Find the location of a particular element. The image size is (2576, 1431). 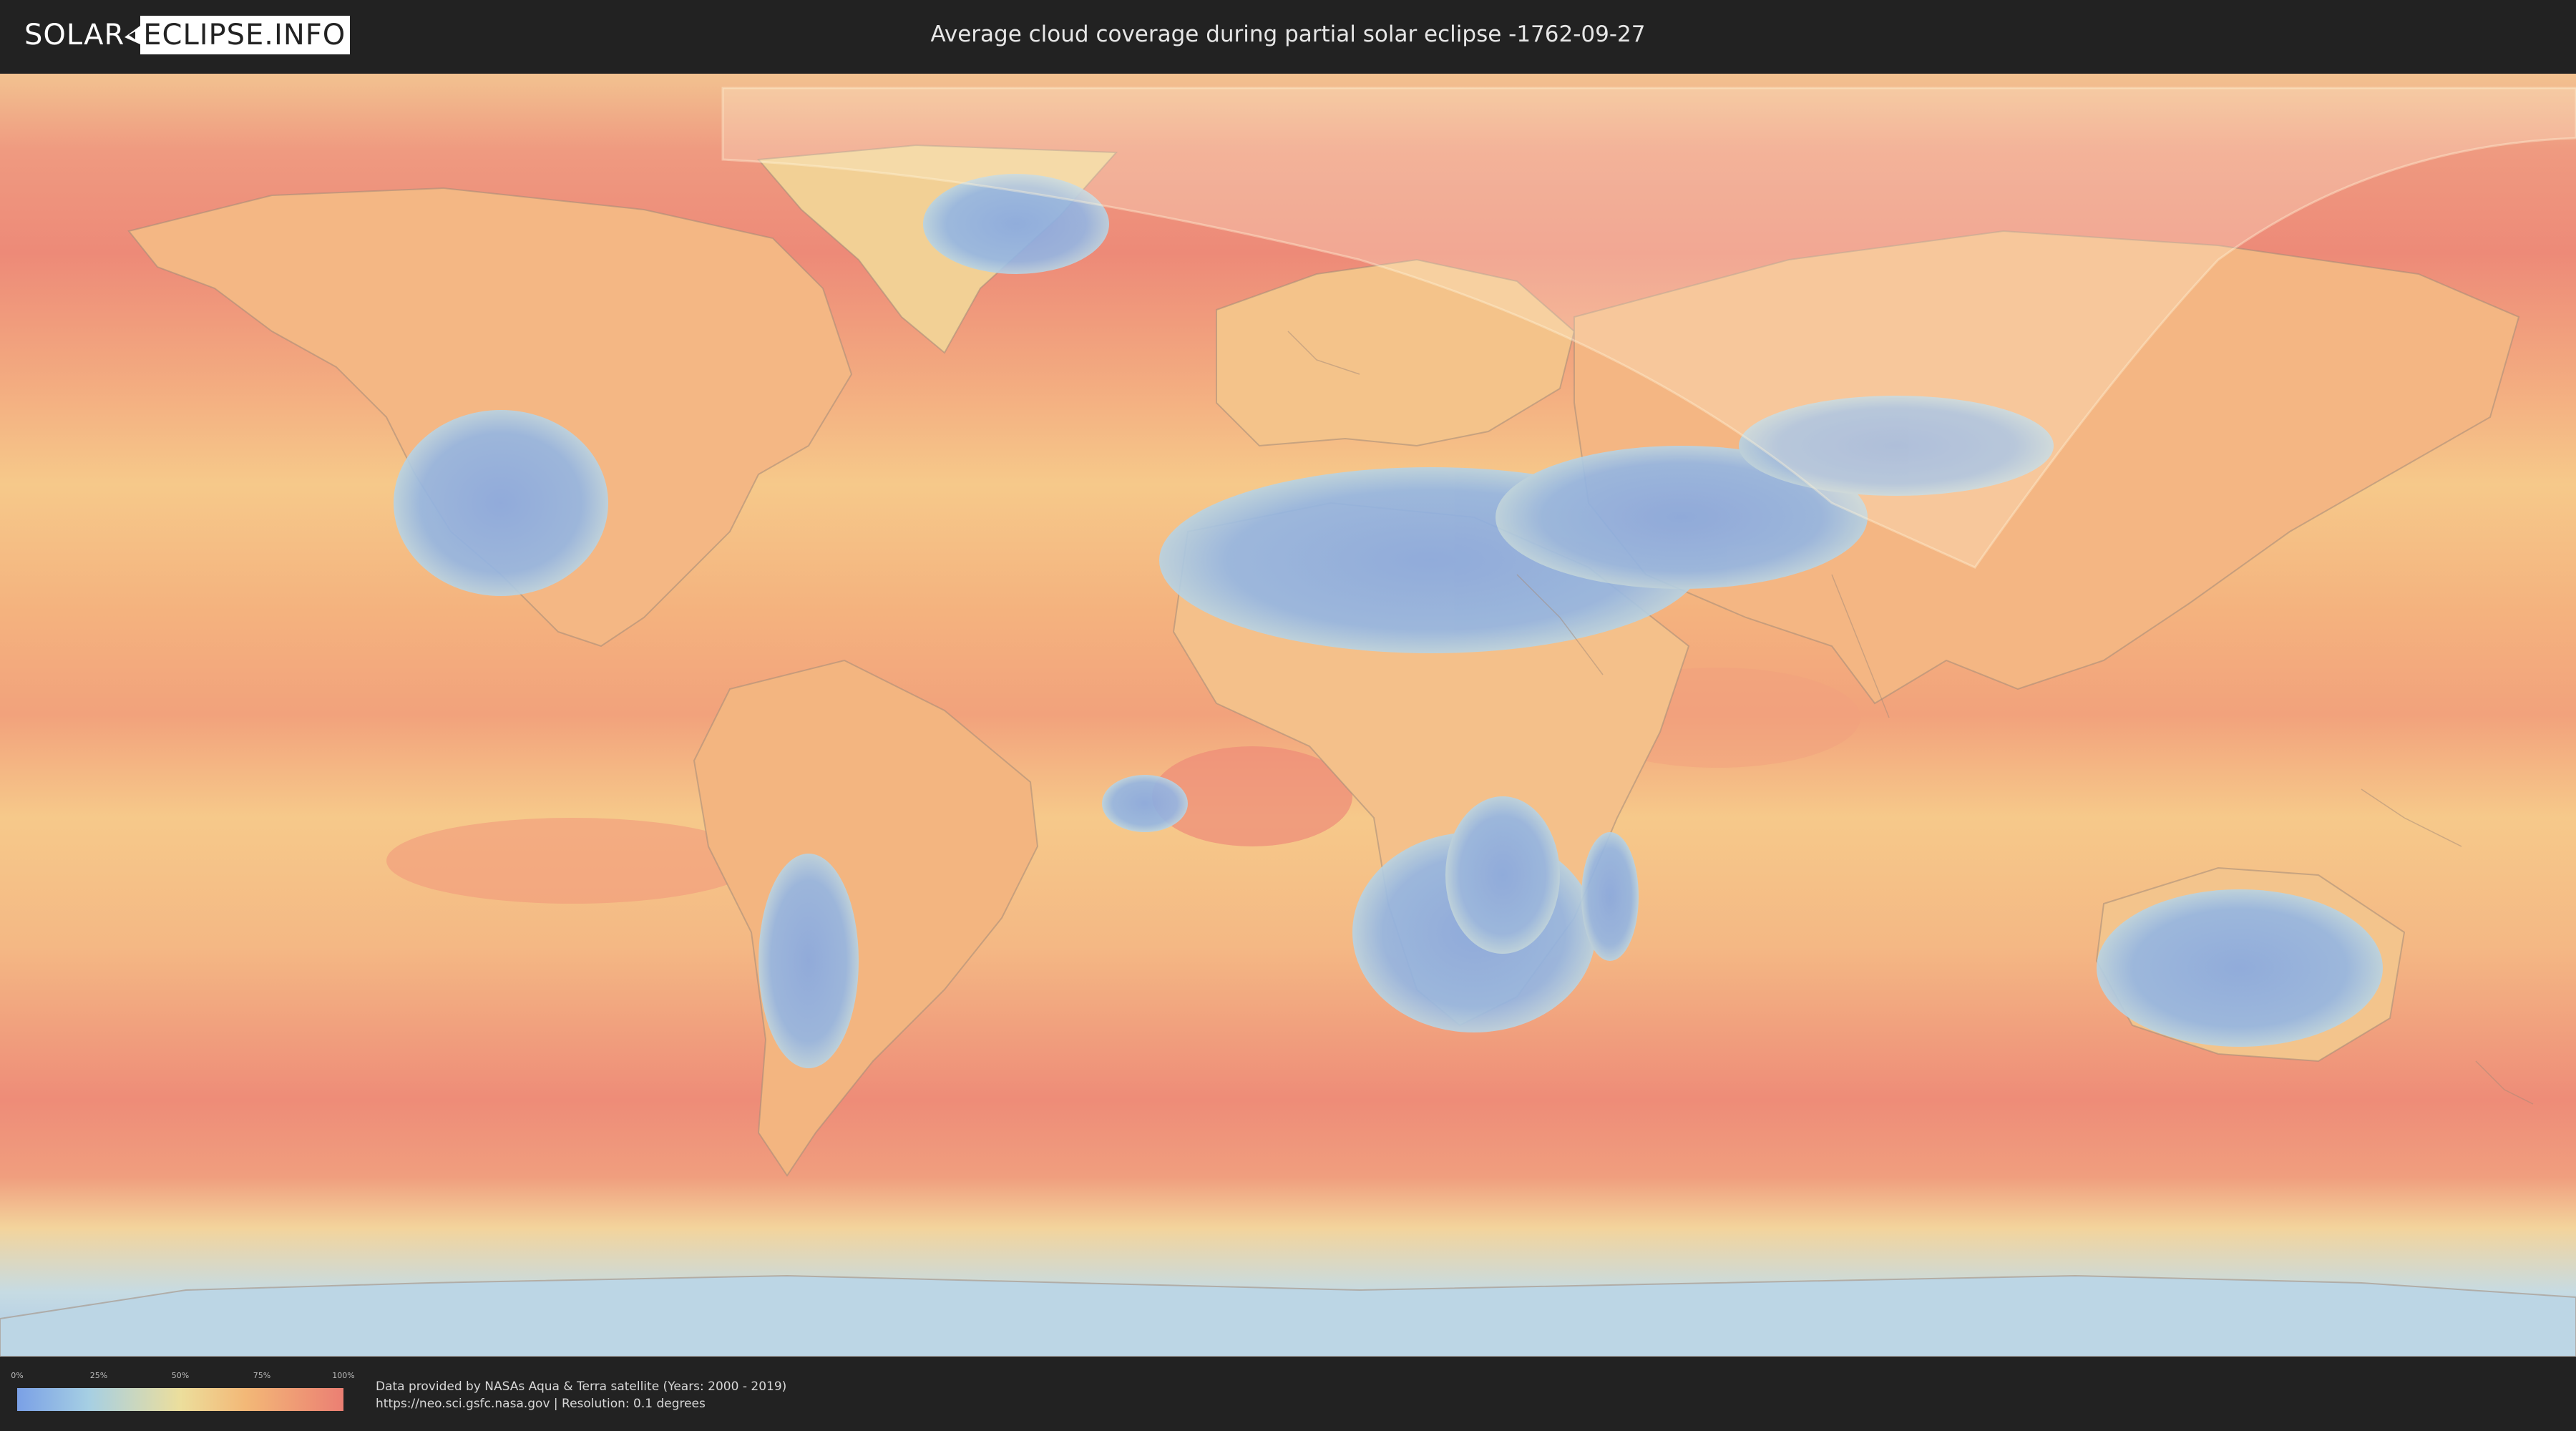

antarctica is located at coordinates (1288, 1315).